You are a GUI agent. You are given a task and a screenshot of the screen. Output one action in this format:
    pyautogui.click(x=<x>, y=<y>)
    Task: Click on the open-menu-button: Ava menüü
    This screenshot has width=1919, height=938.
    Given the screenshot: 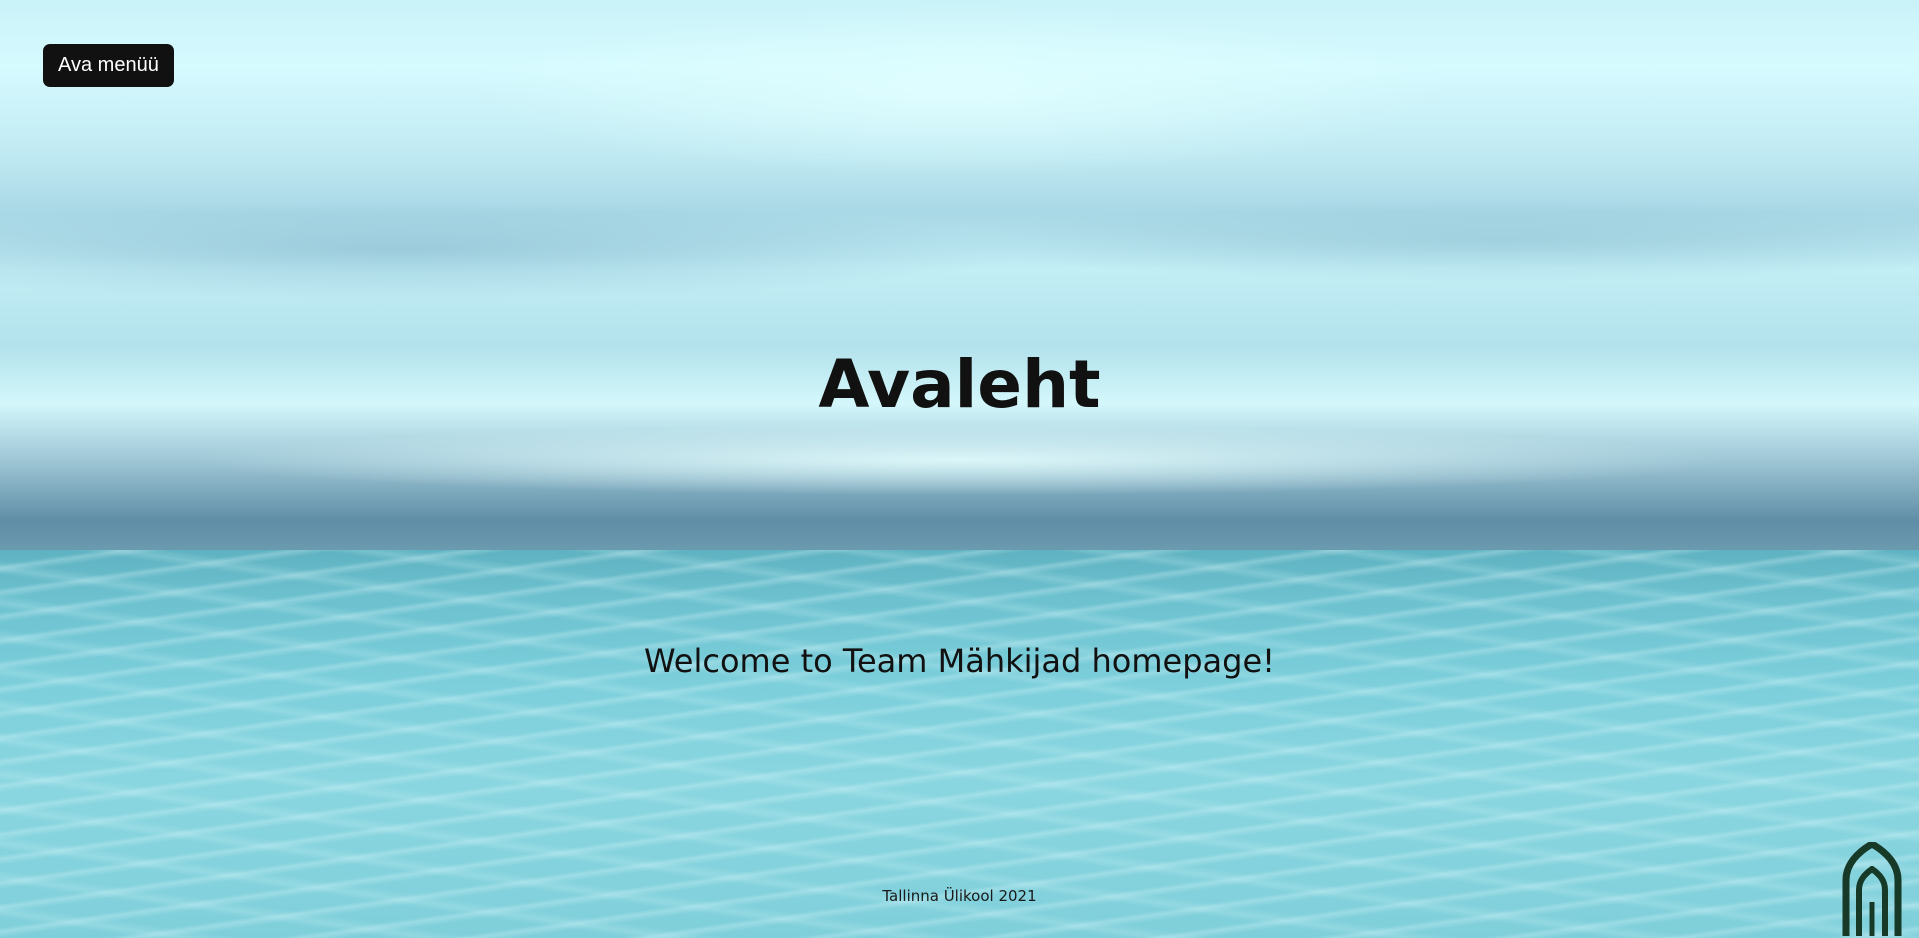 What is the action you would take?
    pyautogui.click(x=108, y=65)
    